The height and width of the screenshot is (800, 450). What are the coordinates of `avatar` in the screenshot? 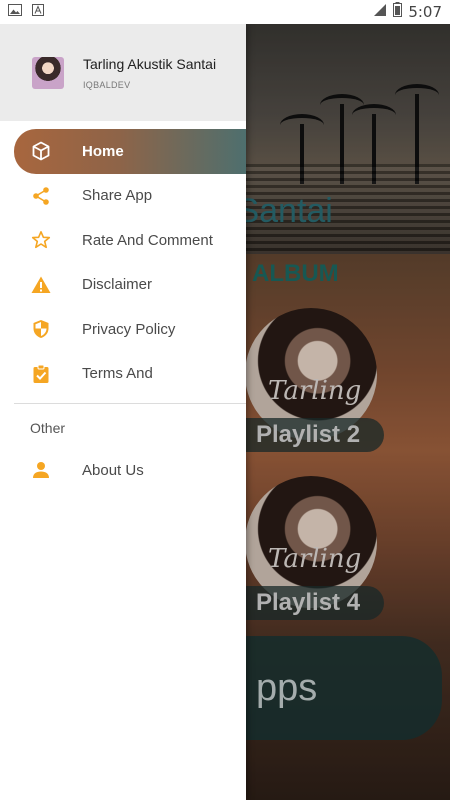 It's located at (48, 72).